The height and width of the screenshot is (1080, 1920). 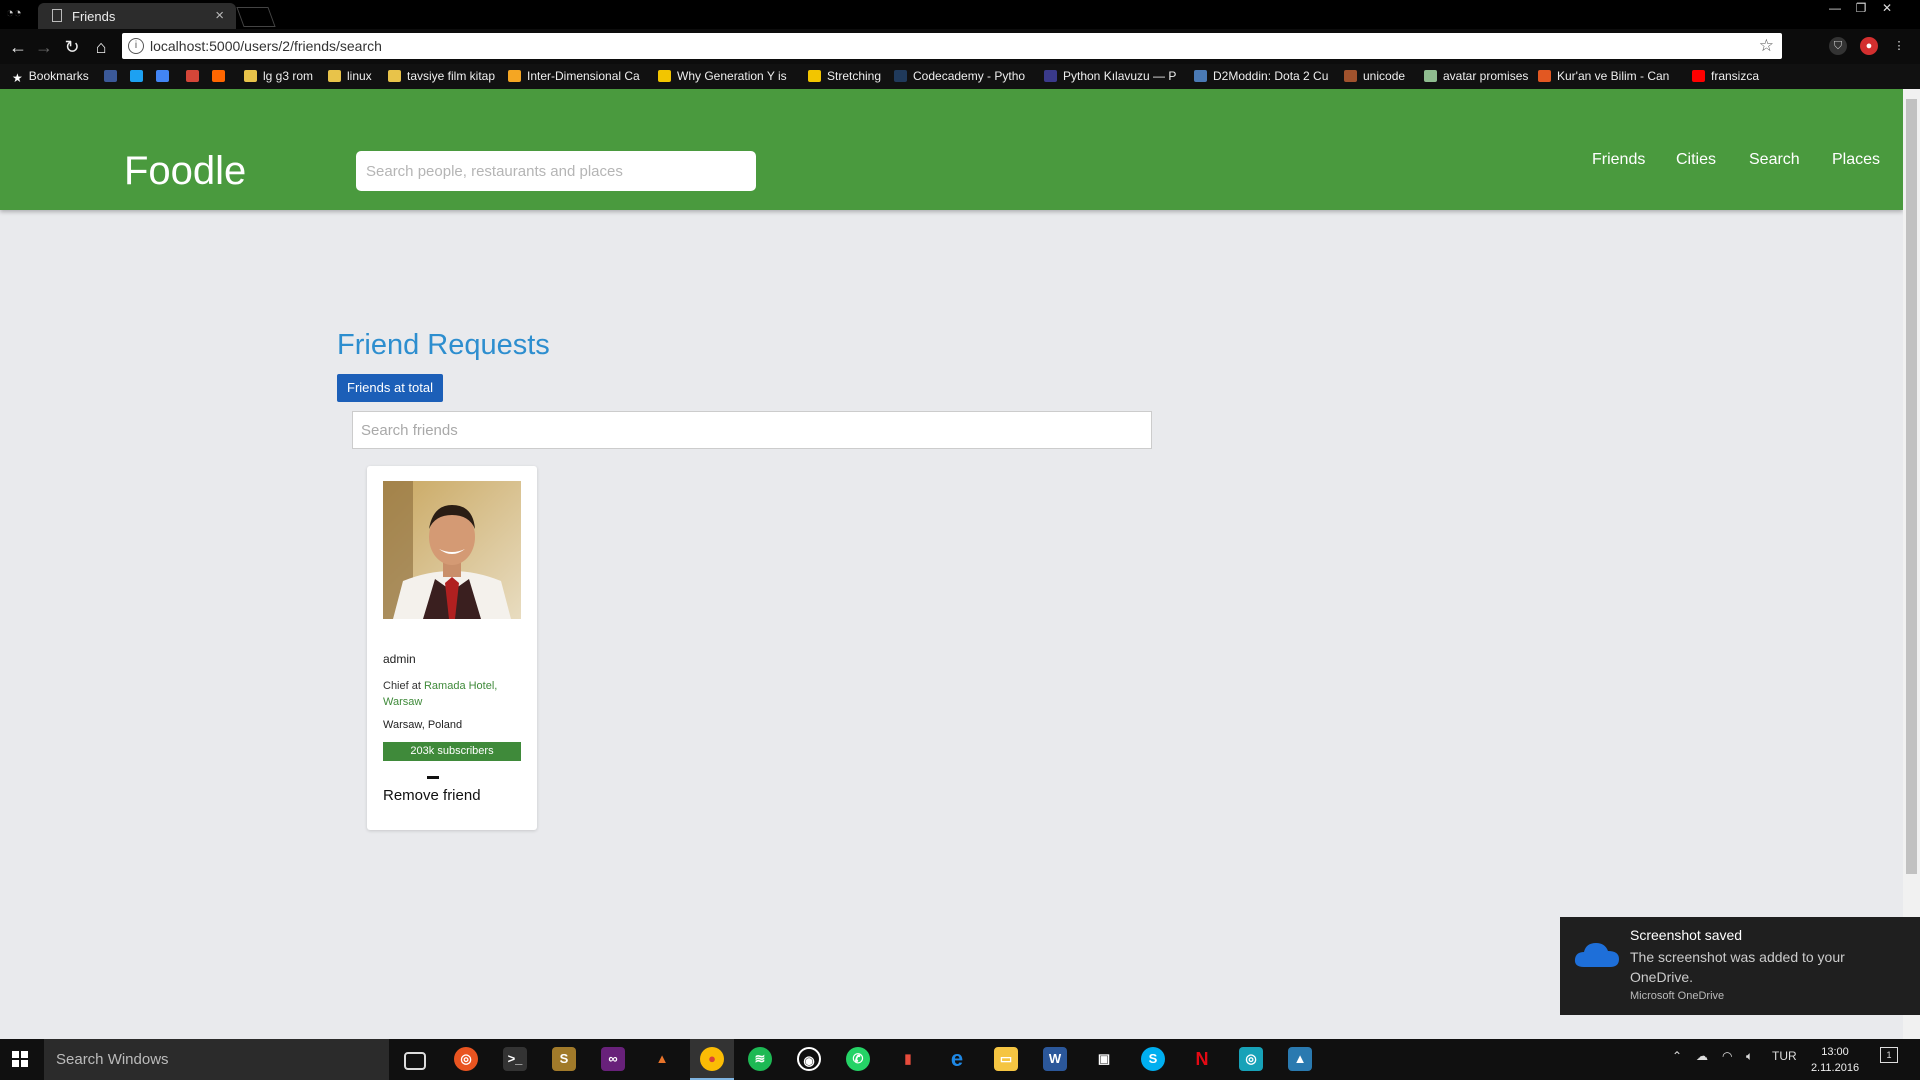 What do you see at coordinates (1766, 46) in the screenshot?
I see `bookmark-star-icon: ☆` at bounding box center [1766, 46].